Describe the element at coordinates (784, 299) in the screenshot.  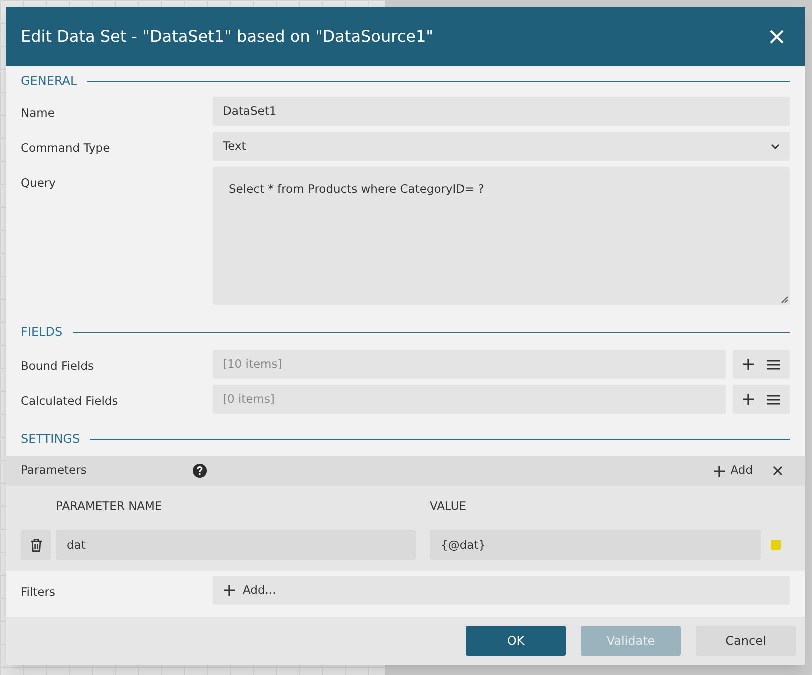
I see `resize-handle-icon` at that location.